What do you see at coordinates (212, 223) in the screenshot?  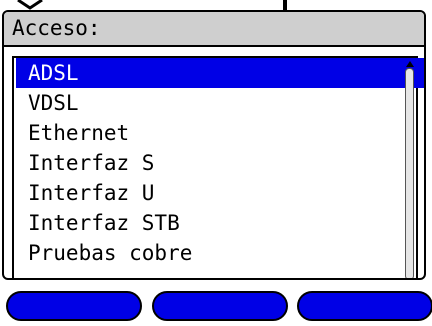 I see `menu-item-interfaz-stb: Interfaz STB` at bounding box center [212, 223].